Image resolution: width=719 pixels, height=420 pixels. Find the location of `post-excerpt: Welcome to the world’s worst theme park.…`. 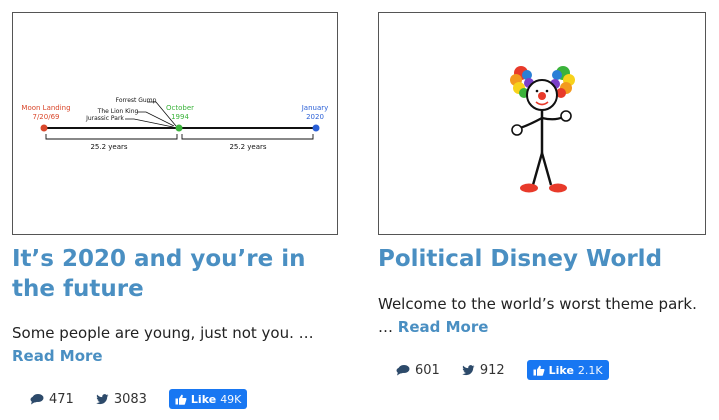

post-excerpt: Welcome to the world’s worst theme park.… is located at coordinates (542, 316).